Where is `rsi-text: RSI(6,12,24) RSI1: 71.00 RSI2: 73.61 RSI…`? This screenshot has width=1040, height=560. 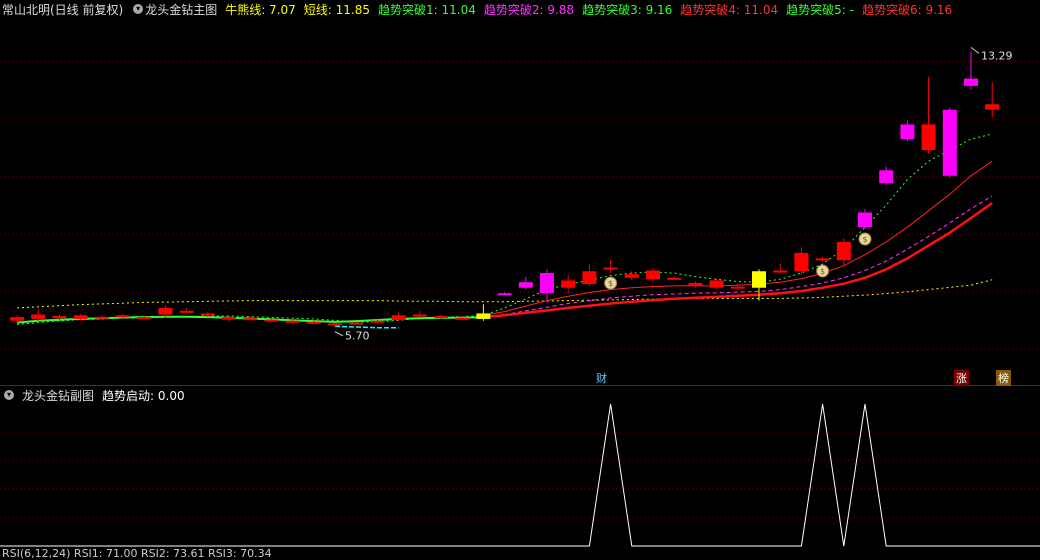
rsi-text: RSI(6,12,24) RSI1: 71.00 RSI2: 73.61 RSI… is located at coordinates (137, 553).